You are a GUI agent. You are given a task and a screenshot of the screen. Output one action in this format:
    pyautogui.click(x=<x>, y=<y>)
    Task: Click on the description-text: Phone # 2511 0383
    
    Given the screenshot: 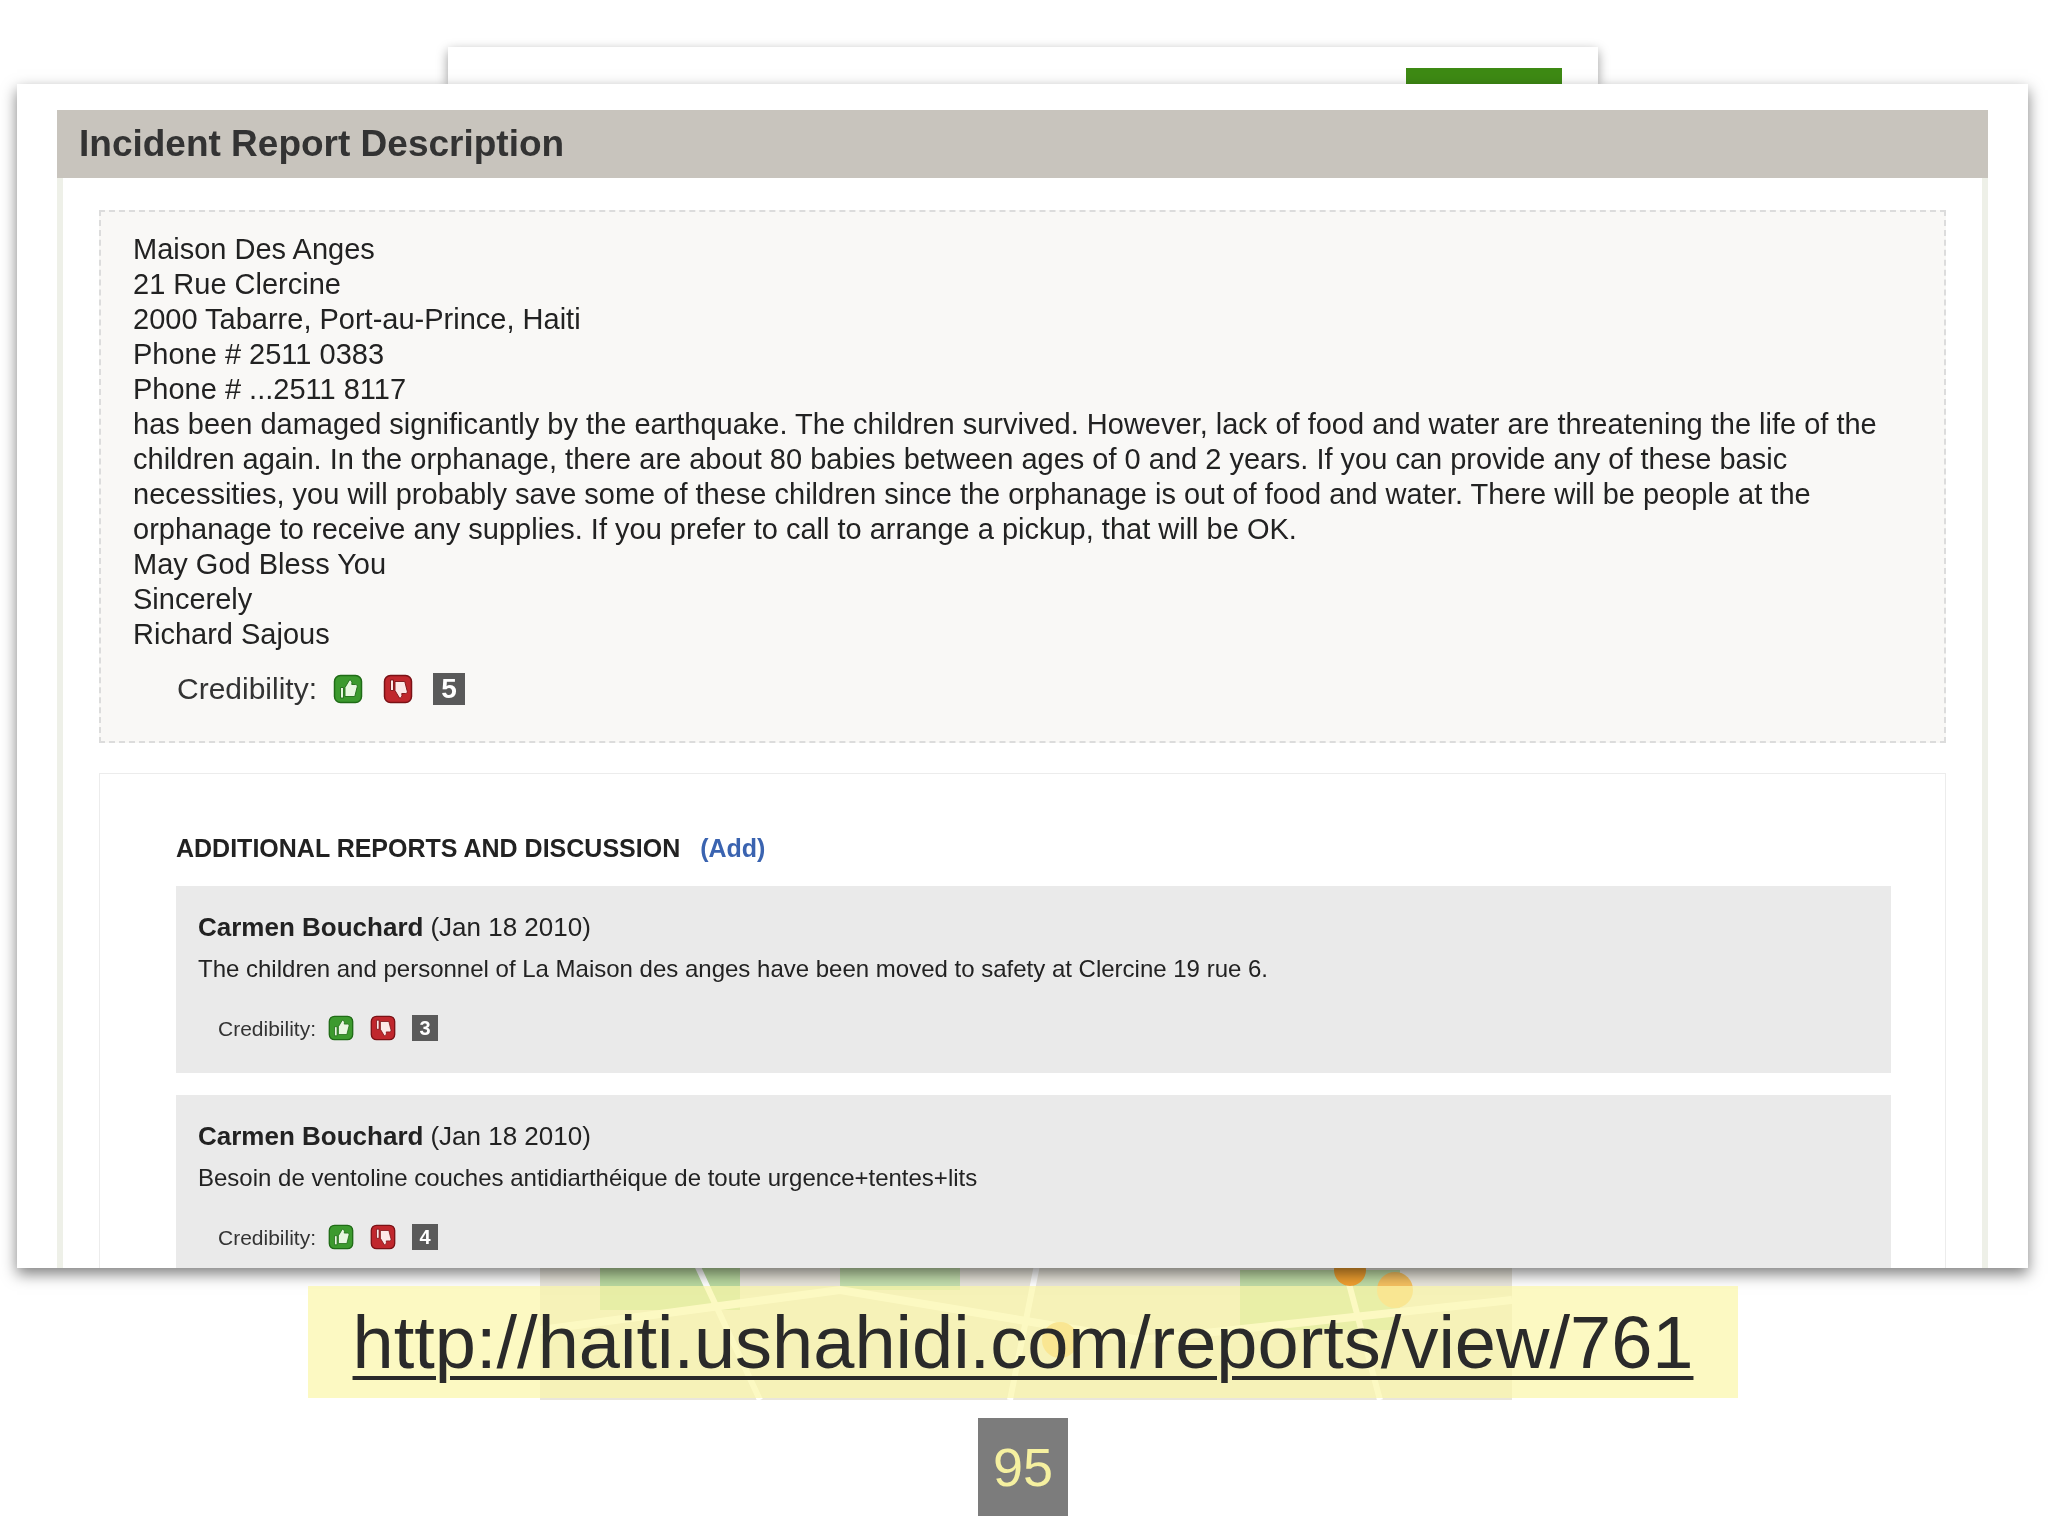 What is the action you would take?
    pyautogui.click(x=259, y=354)
    